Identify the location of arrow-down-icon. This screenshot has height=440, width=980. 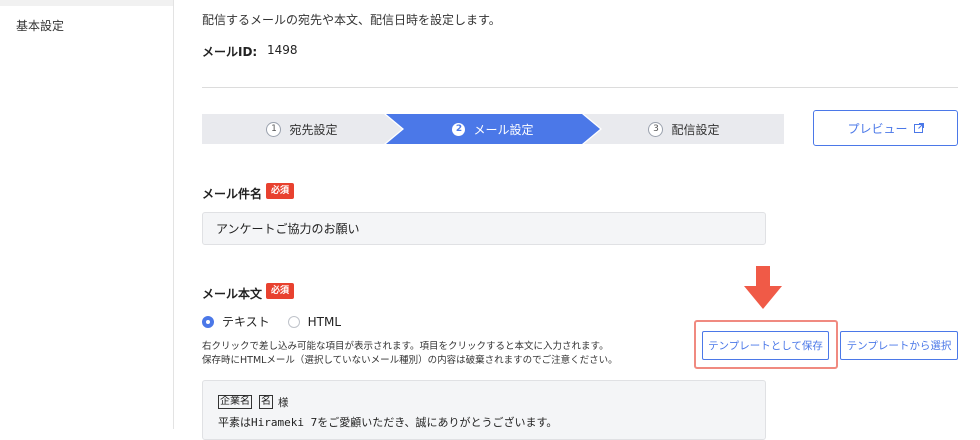
(763, 287).